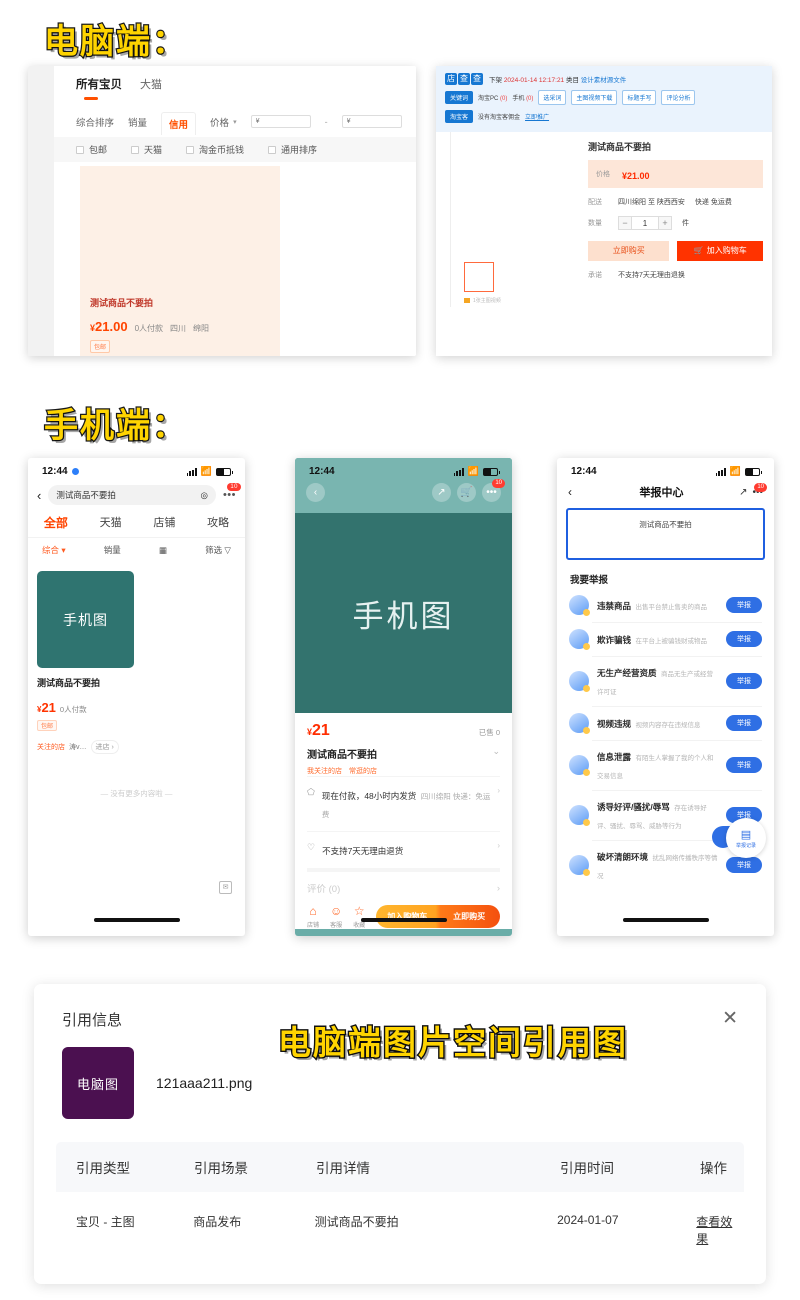  What do you see at coordinates (311, 792) in the screenshot?
I see `delivery-icon: ⬠` at bounding box center [311, 792].